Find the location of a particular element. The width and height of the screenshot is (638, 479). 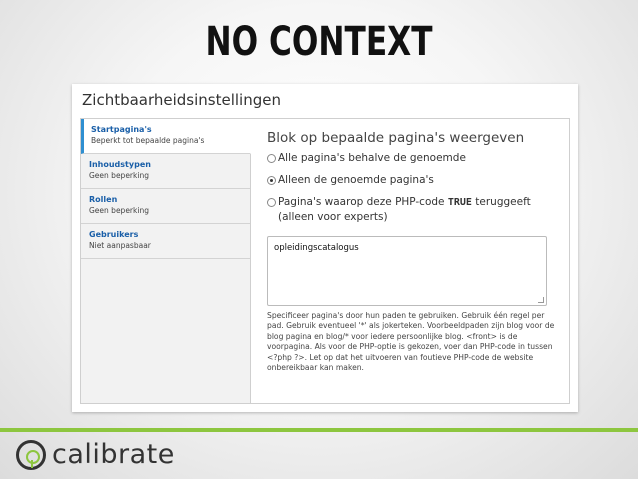

radio-label: Alleen de genoemde pagina's is located at coordinates (356, 180).